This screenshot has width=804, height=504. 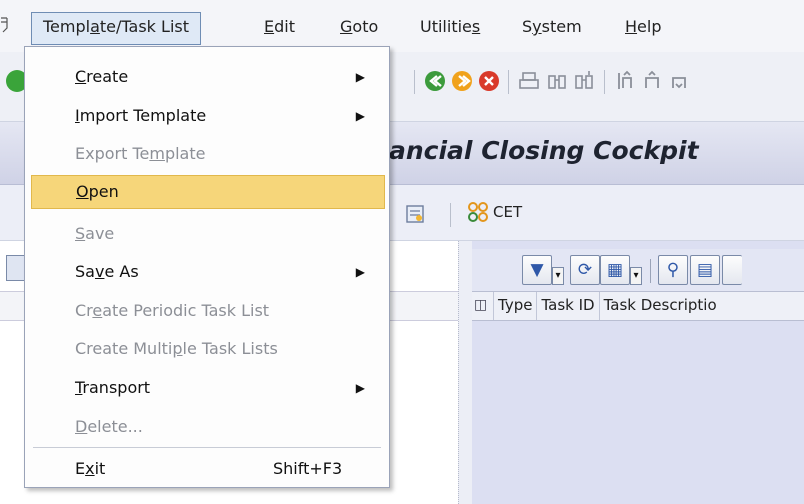 What do you see at coordinates (85, 271) in the screenshot?
I see `menu-item-label: Sa` at bounding box center [85, 271].